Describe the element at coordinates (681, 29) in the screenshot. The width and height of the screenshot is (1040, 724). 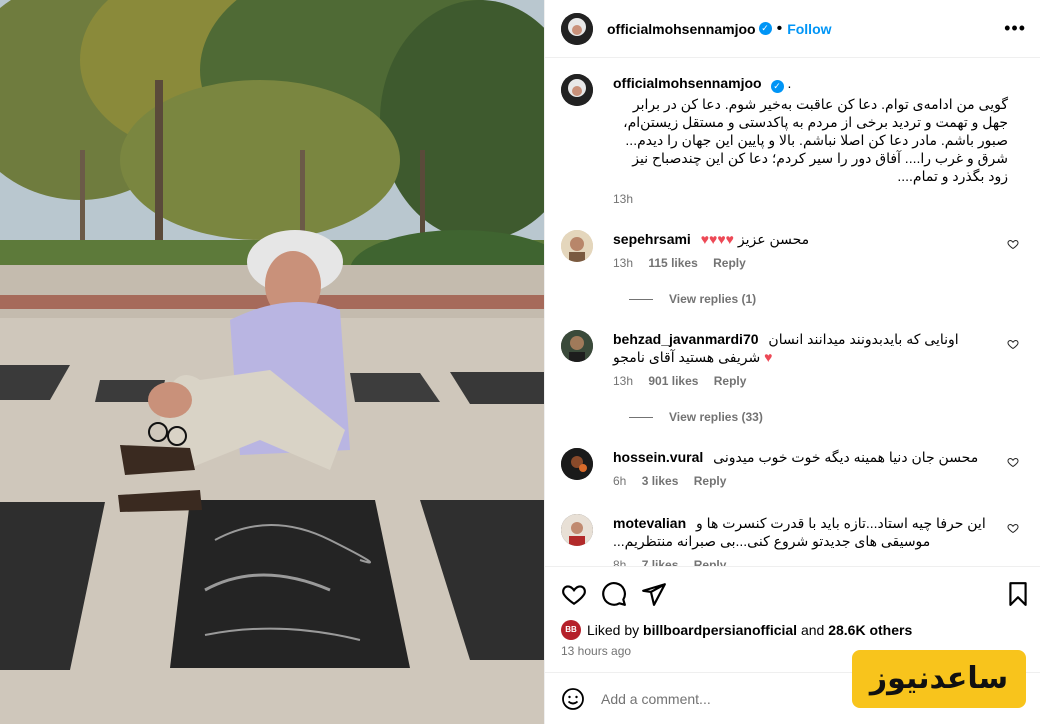
I see `author-username: officialmohsennamjoo` at that location.